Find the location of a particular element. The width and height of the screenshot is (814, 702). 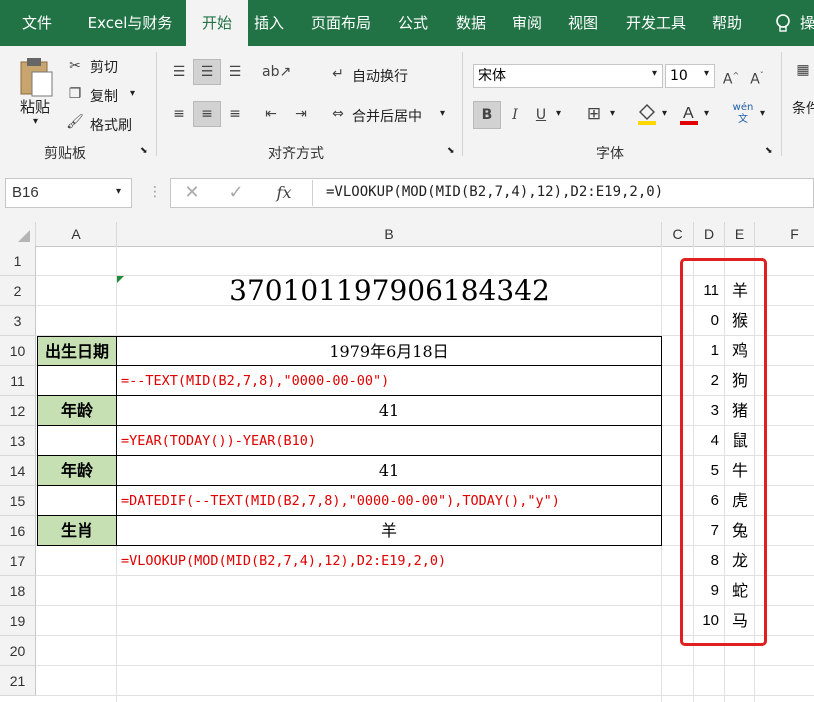

name-box: B16 is located at coordinates (68, 193).